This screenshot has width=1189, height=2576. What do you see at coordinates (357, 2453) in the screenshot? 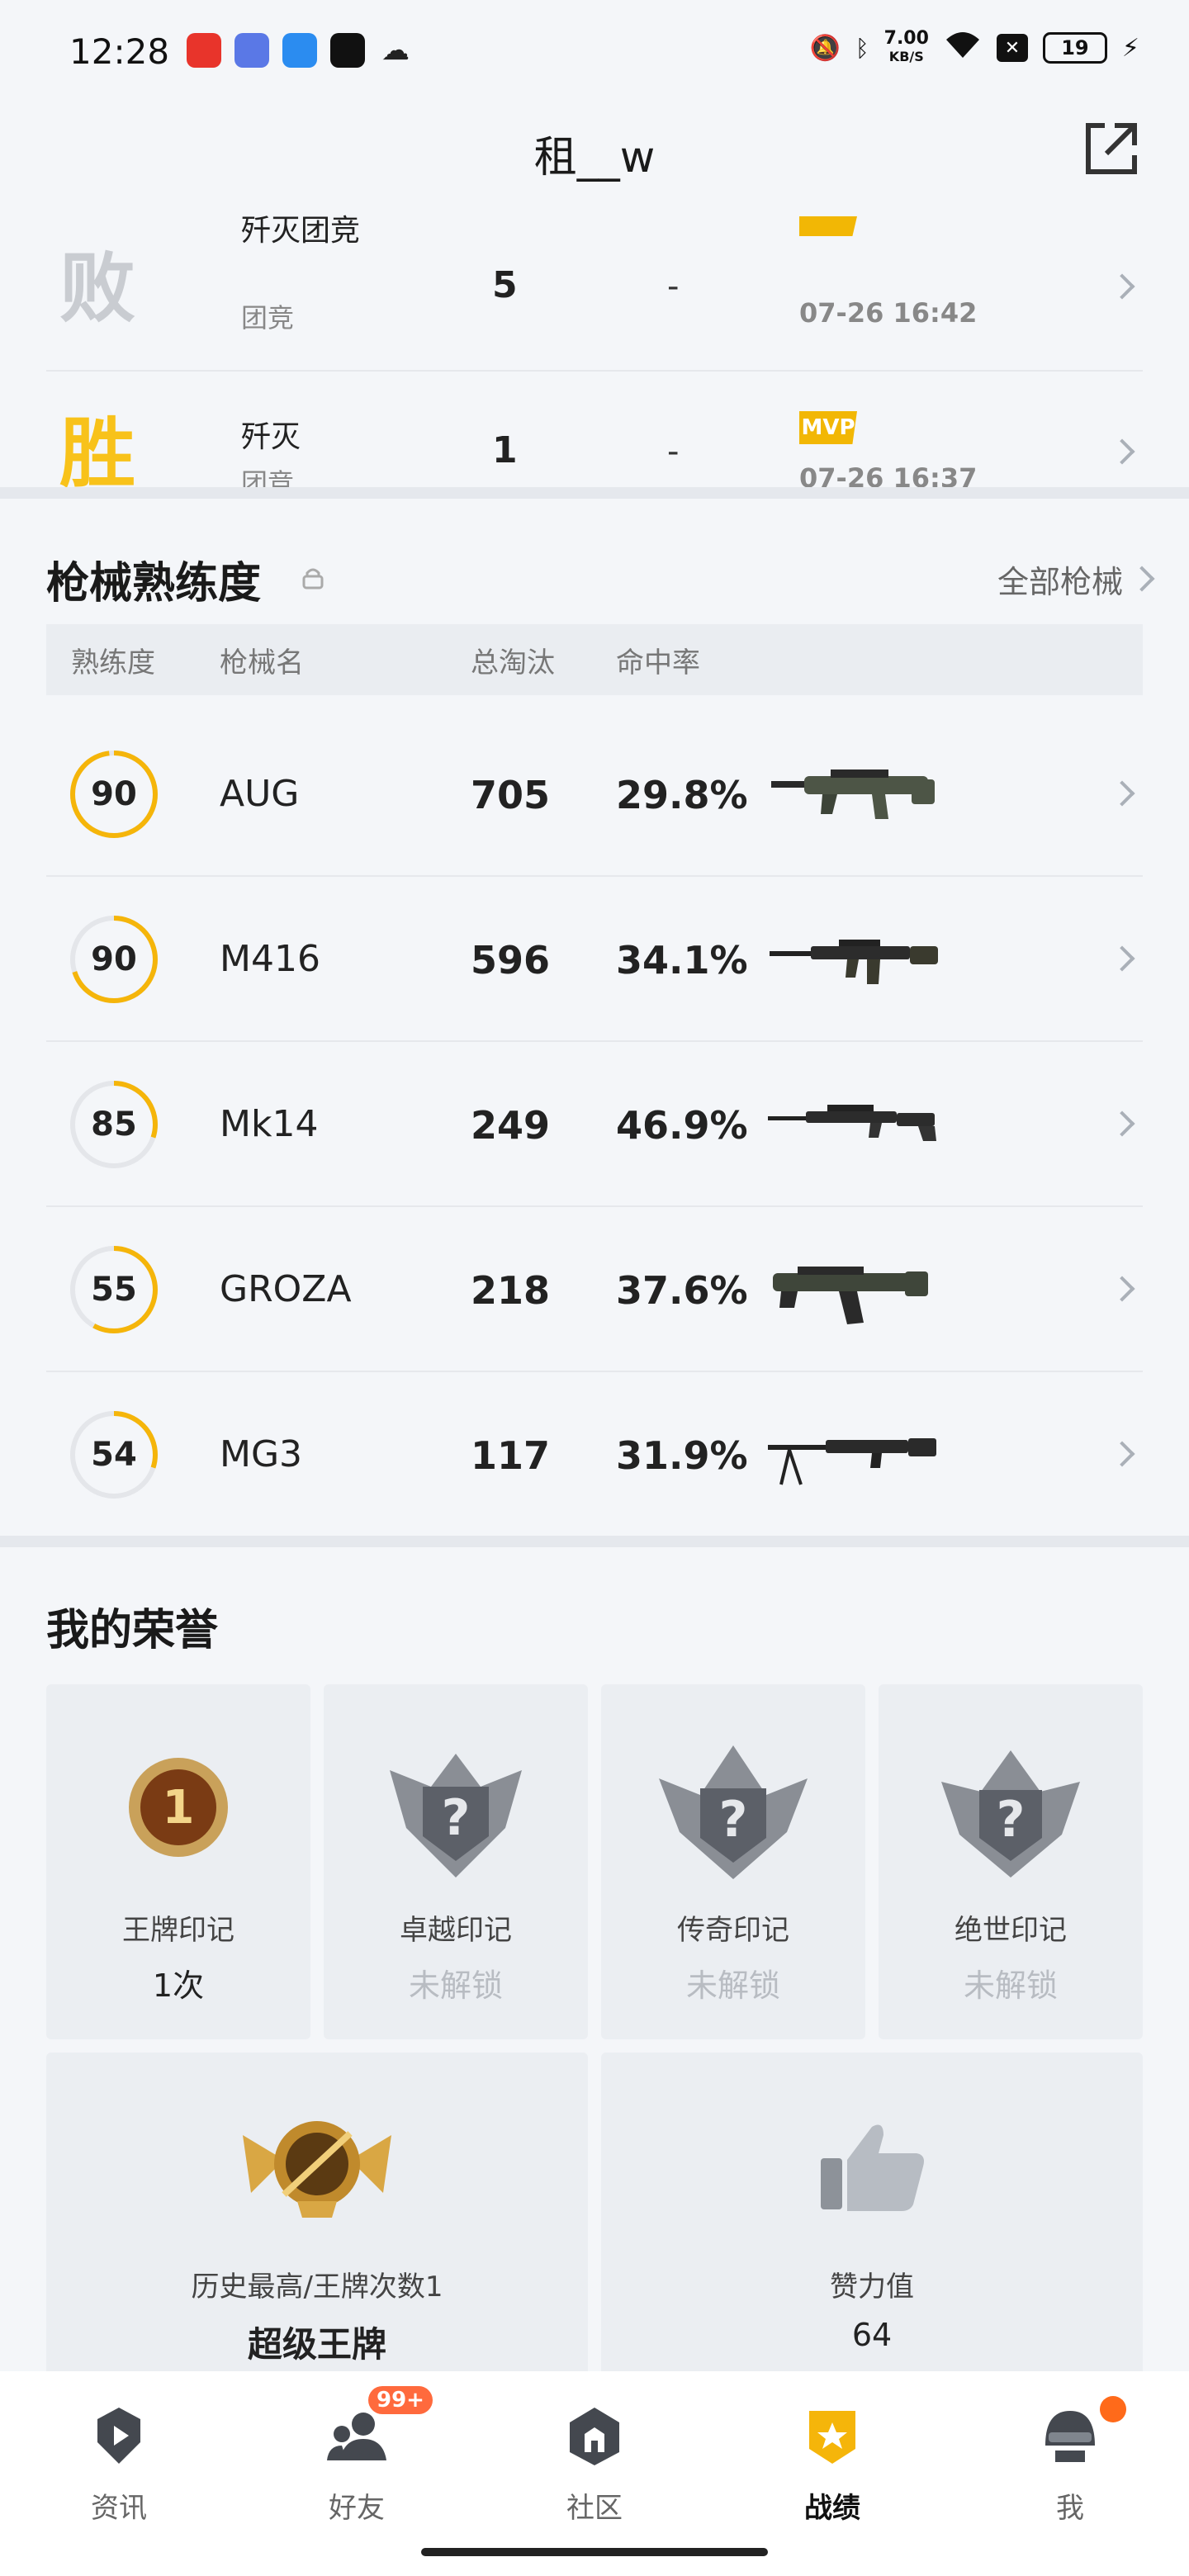
I see `nav-item-friends: 99+ 好友` at bounding box center [357, 2453].